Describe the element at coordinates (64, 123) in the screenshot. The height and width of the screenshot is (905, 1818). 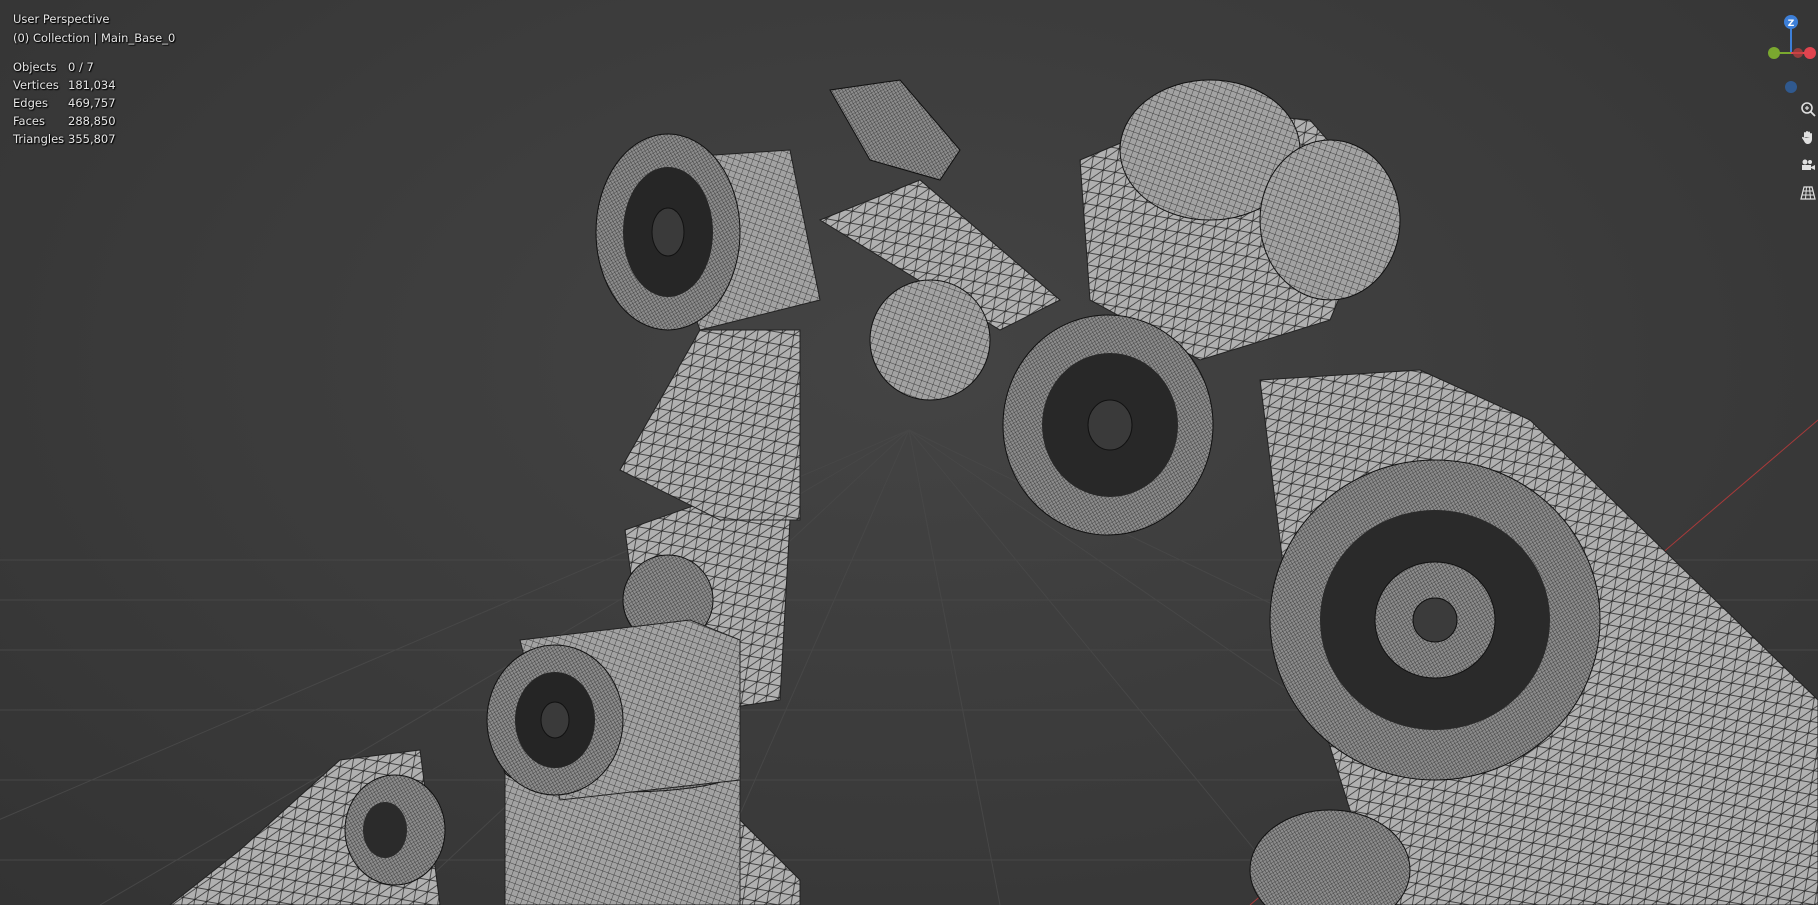
I see `stat-row-faces: Faces 288,850` at that location.